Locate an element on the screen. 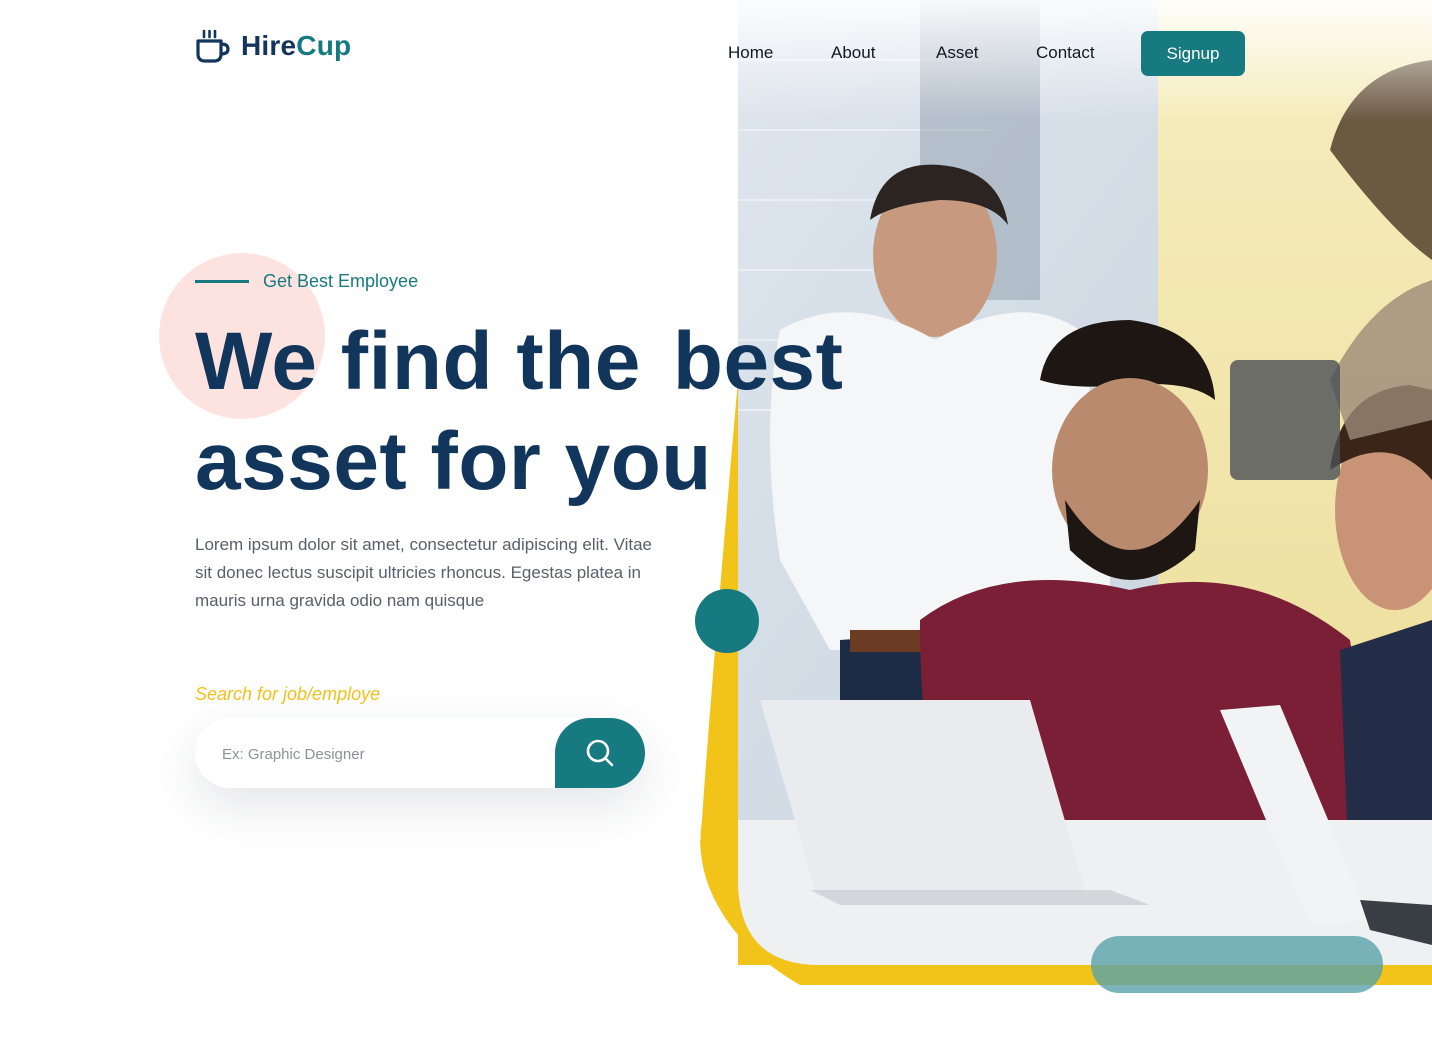 The width and height of the screenshot is (1432, 1041). search-input is located at coordinates (382, 754).